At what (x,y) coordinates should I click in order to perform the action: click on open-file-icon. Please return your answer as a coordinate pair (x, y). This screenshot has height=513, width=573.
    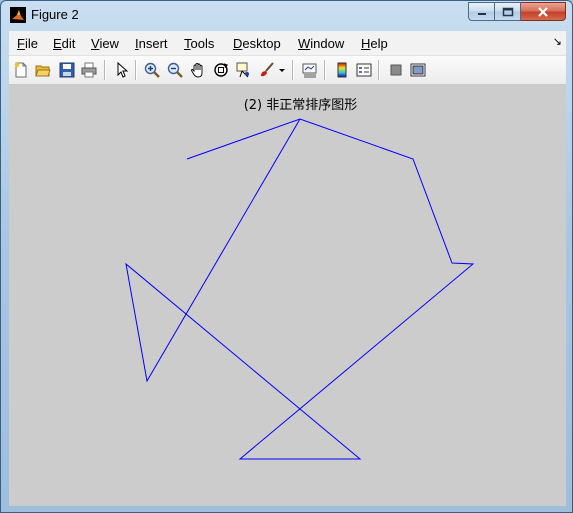
    Looking at the image, I should click on (43, 71).